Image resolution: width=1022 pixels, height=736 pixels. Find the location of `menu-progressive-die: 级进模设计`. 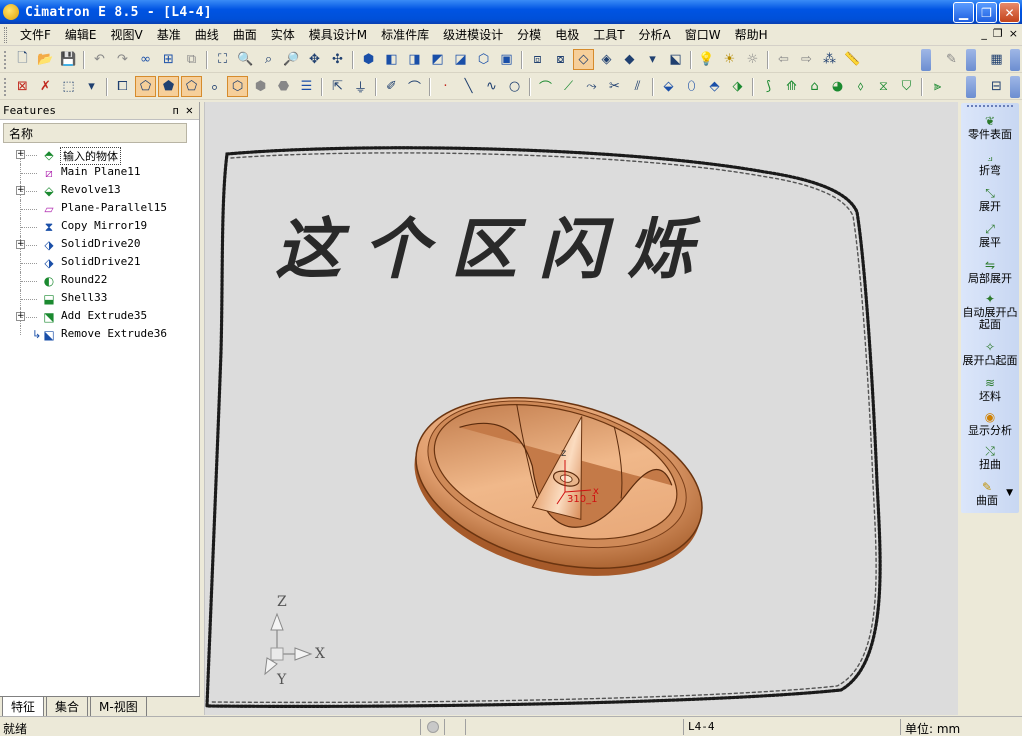

menu-progressive-die: 级进模设计 is located at coordinates (473, 34).